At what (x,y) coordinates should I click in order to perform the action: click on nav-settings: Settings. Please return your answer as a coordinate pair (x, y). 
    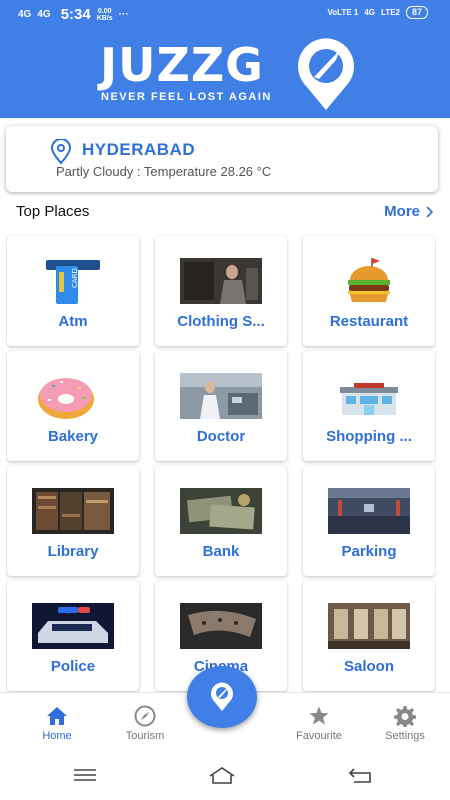
    Looking at the image, I should click on (405, 722).